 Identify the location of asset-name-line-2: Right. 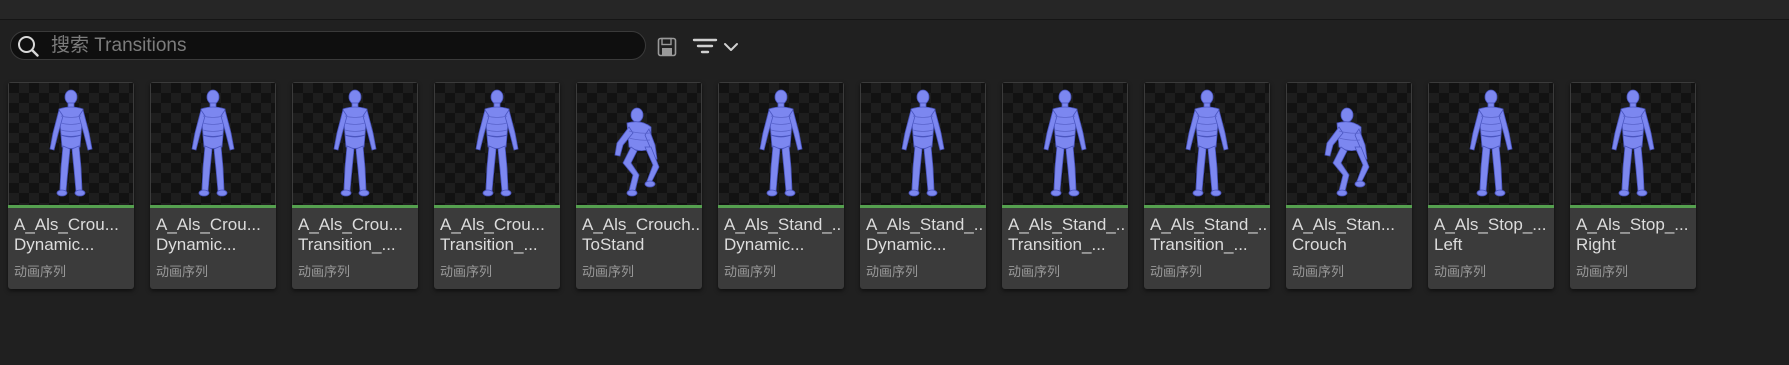
(1596, 244).